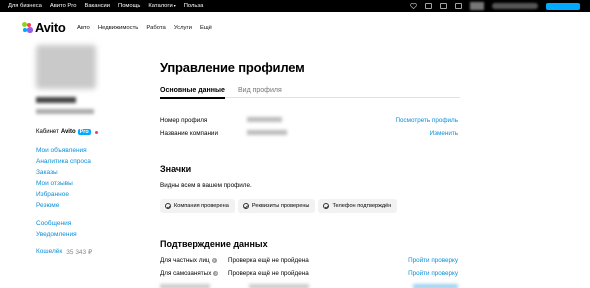  What do you see at coordinates (174, 5) in the screenshot?
I see `chevron-down-icon: ▾` at bounding box center [174, 5].